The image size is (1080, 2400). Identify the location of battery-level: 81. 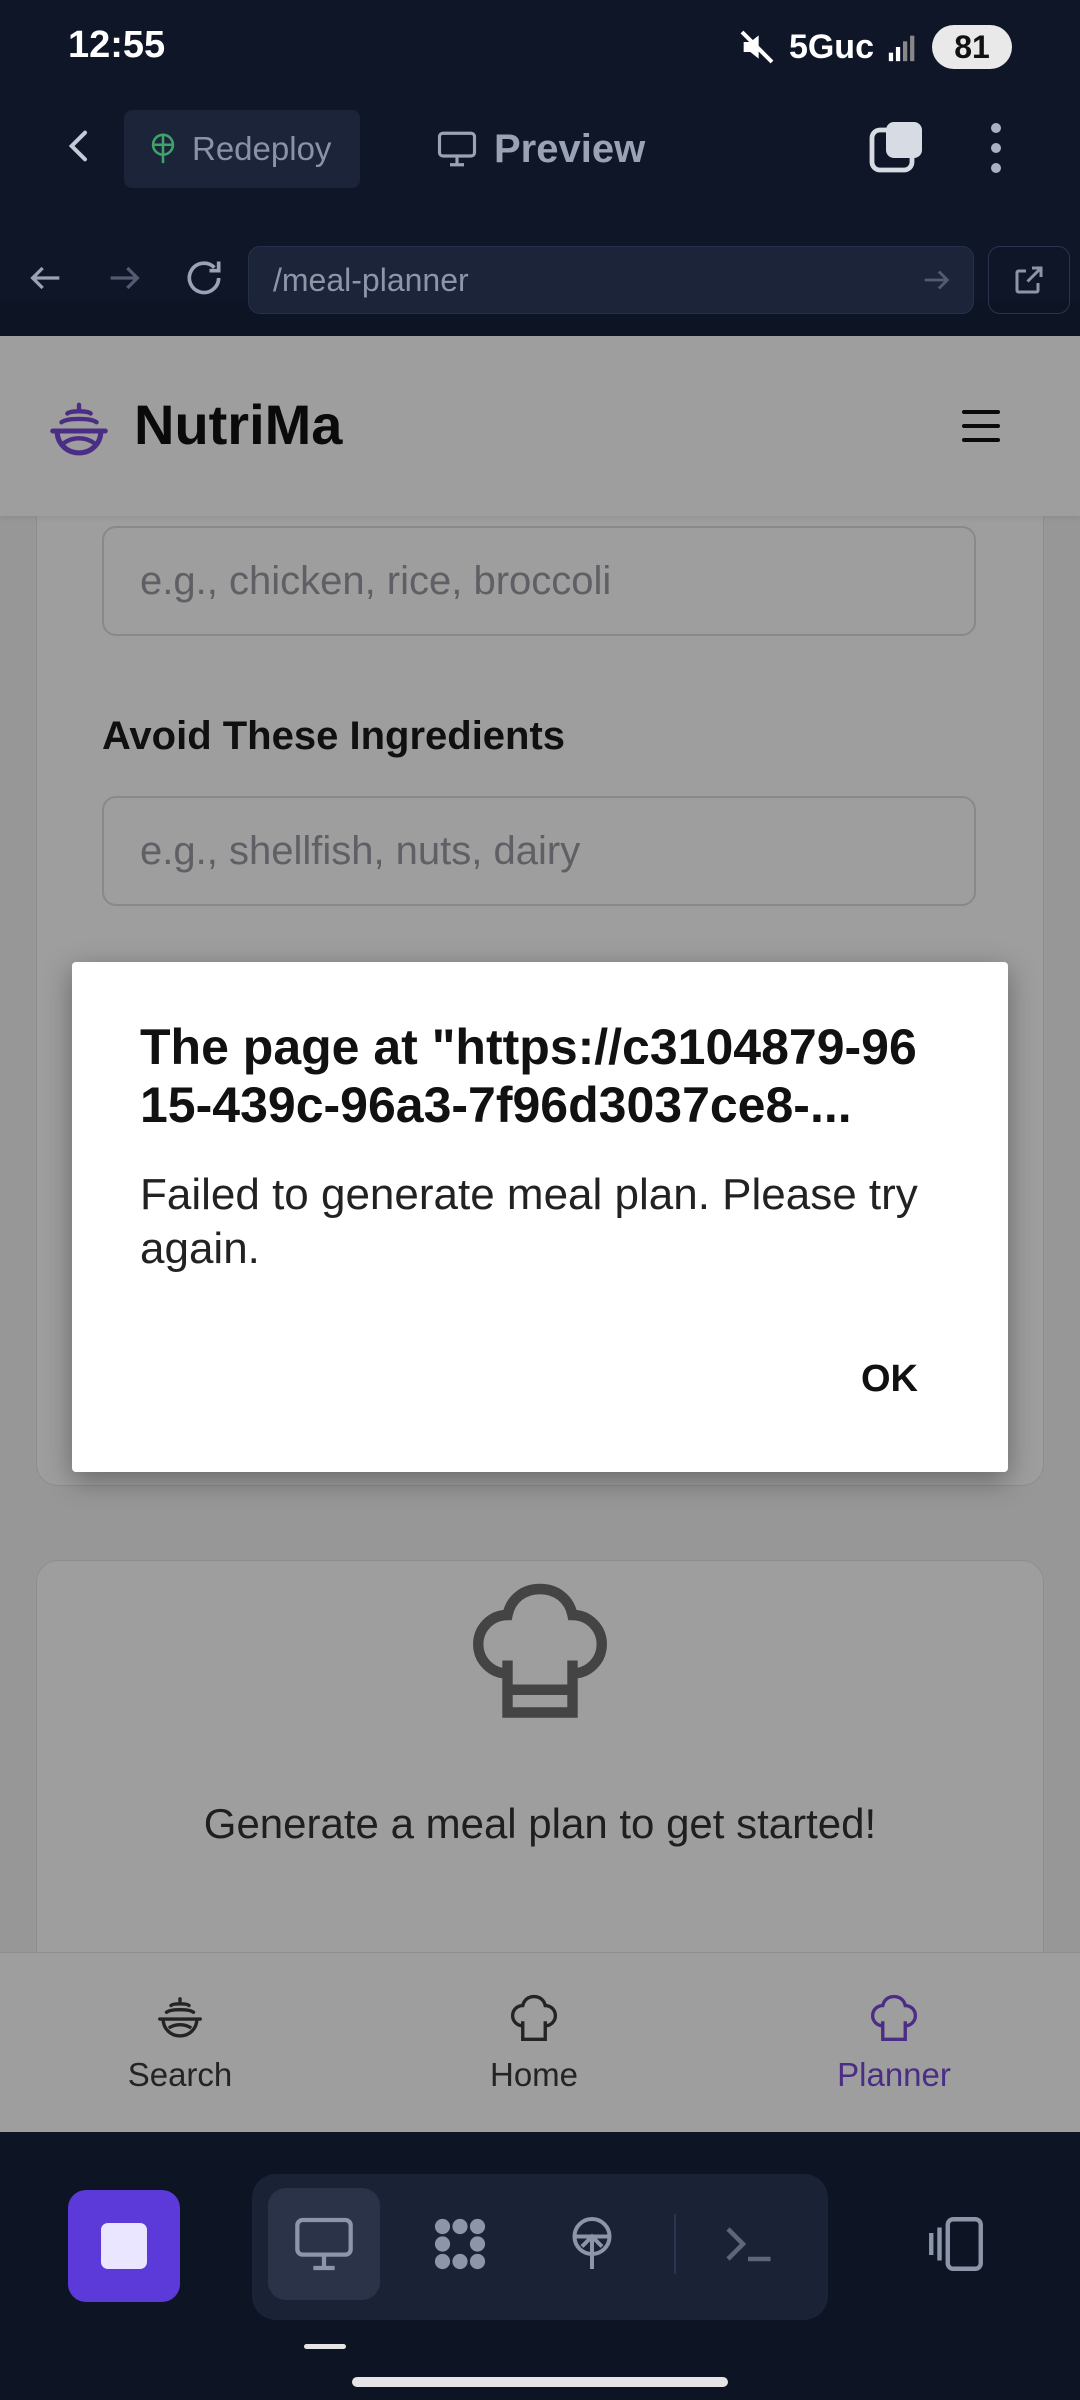
(972, 46).